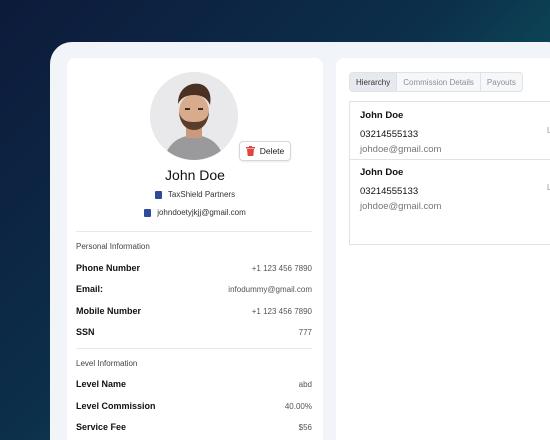  Describe the element at coordinates (270, 289) in the screenshot. I see `info-value: infodummy@gmail.com` at that location.